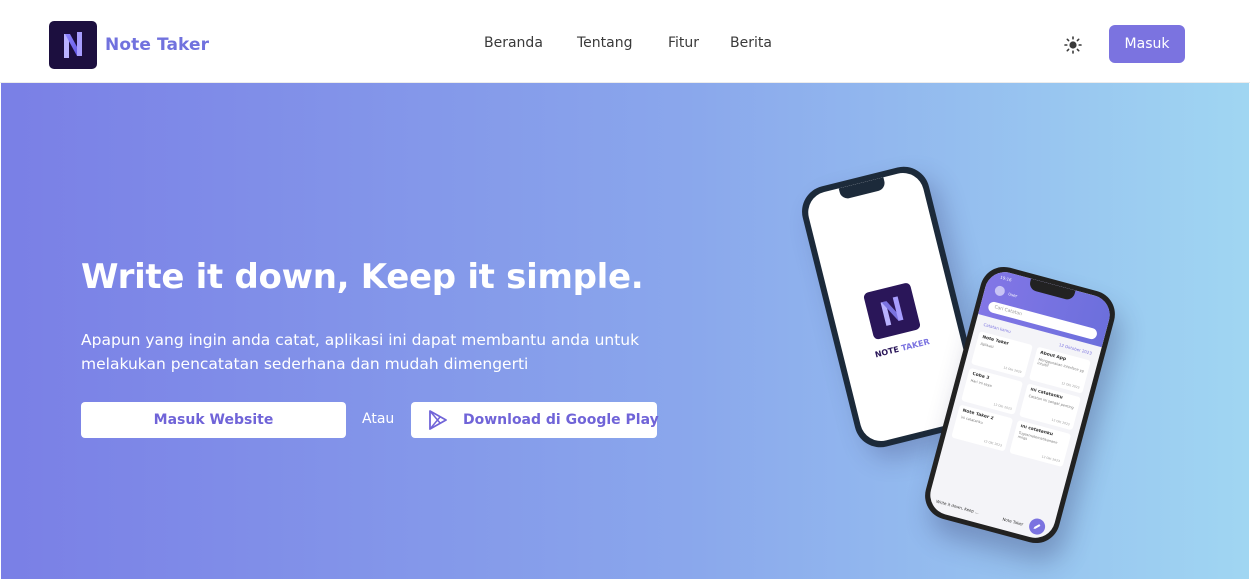 This screenshot has height=579, width=1250. I want to click on nav-link-tentang: Tentang, so click(605, 43).